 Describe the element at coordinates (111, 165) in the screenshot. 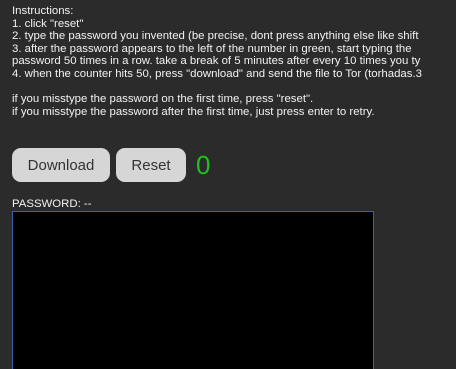

I see `controls-row: Download Reset 0` at that location.